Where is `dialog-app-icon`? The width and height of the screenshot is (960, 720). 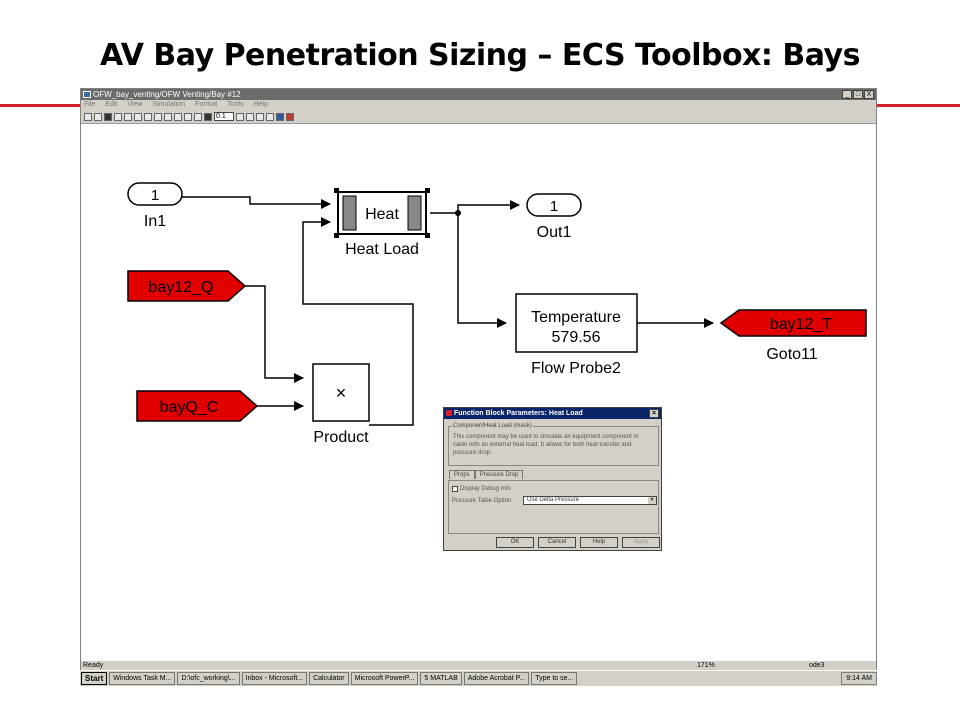
dialog-app-icon is located at coordinates (449, 413).